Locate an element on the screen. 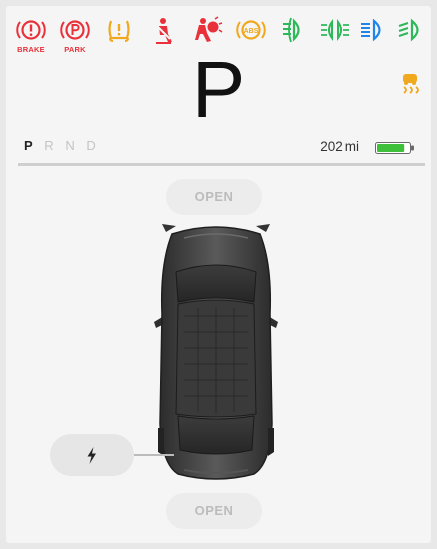 The image size is (437, 549). charge-port-button is located at coordinates (92, 455).